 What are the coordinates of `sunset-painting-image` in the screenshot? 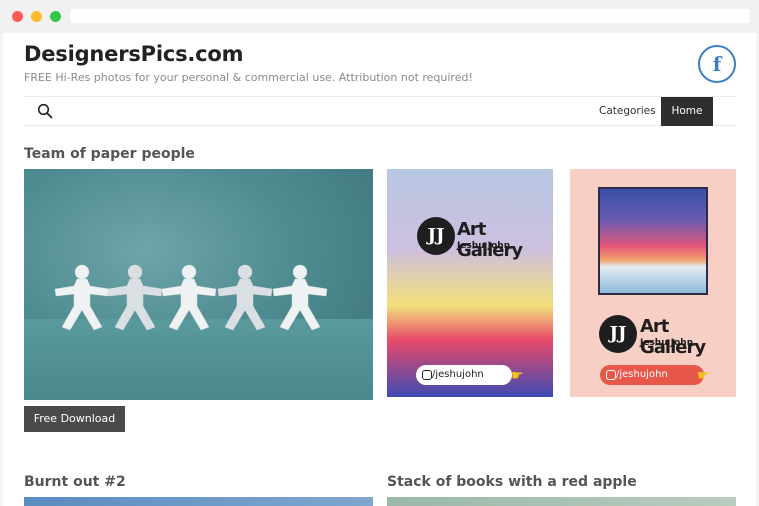 It's located at (653, 241).